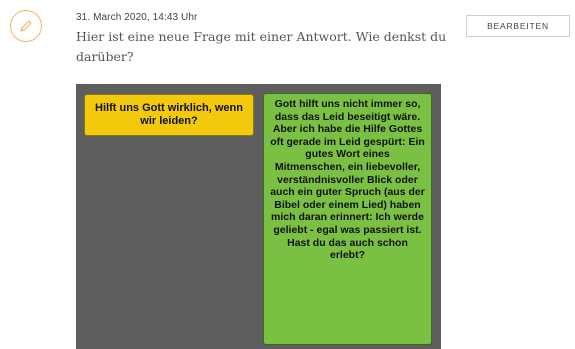  I want to click on pencil-avatar-icon, so click(26, 26).